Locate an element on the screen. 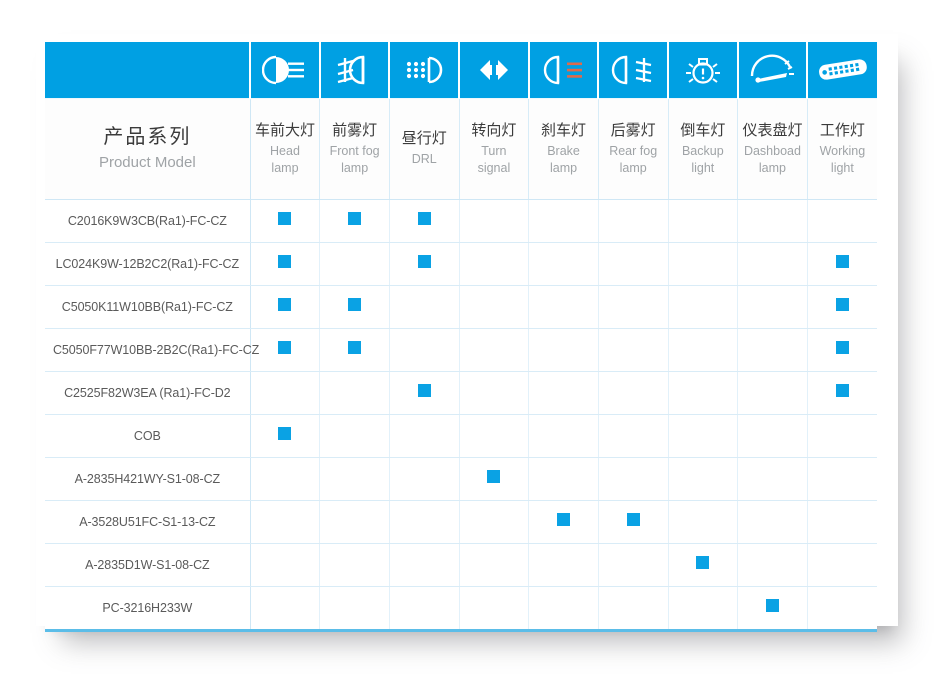 The image size is (949, 687). icon-cell-front-fog-lamp is located at coordinates (355, 70).